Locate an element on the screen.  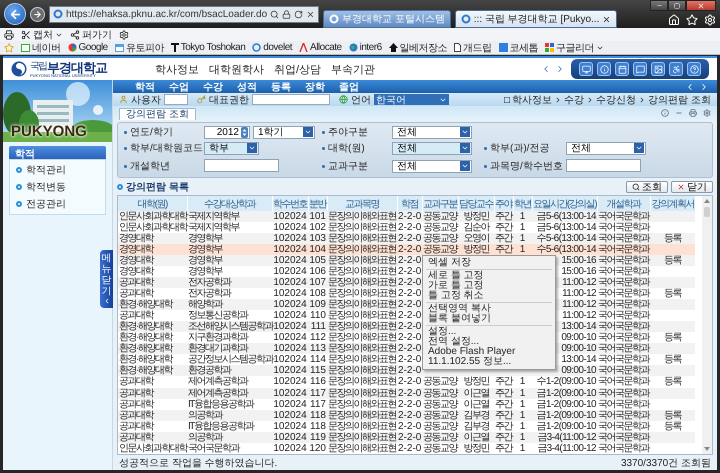
info-button is located at coordinates (604, 69).